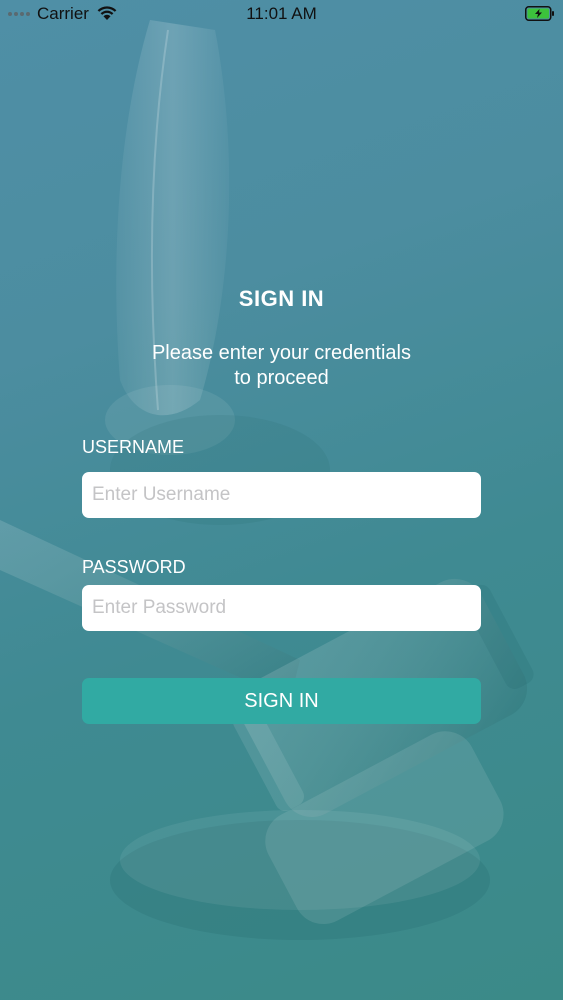  Describe the element at coordinates (133, 447) in the screenshot. I see `username-label: USERNAME` at that location.